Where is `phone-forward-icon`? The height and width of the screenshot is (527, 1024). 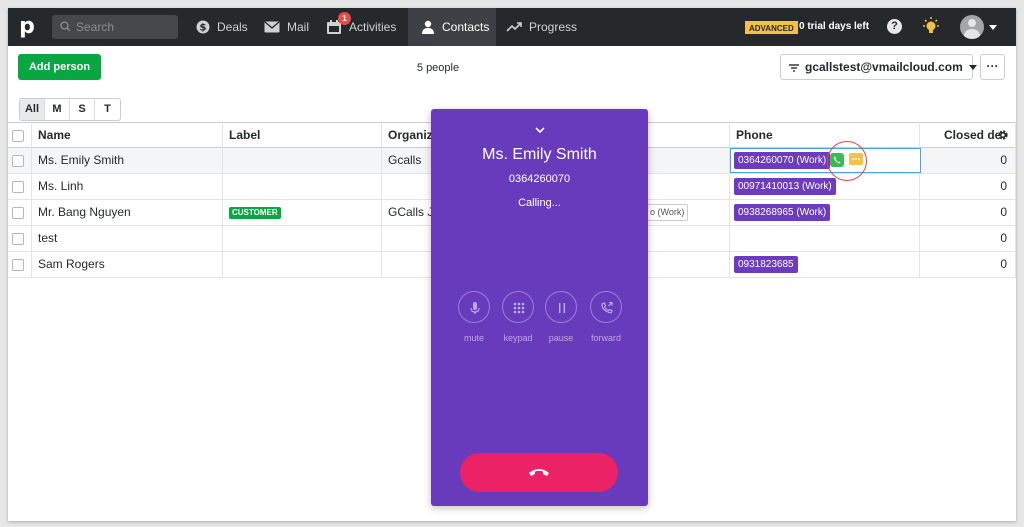 phone-forward-icon is located at coordinates (607, 307).